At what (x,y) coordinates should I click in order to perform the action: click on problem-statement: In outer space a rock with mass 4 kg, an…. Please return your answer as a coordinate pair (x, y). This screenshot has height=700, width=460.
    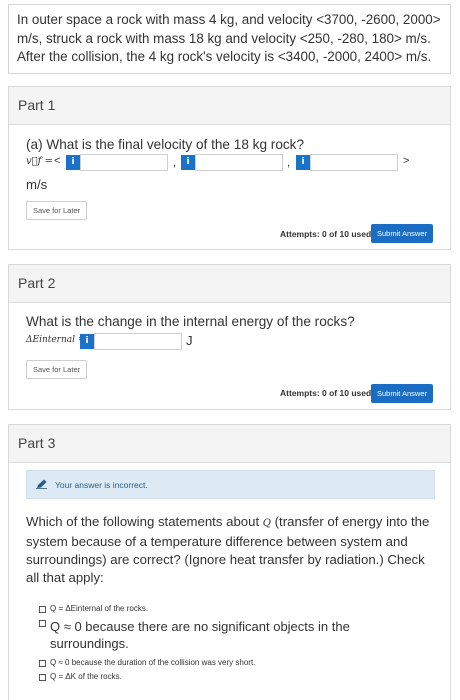
    Looking at the image, I should click on (229, 39).